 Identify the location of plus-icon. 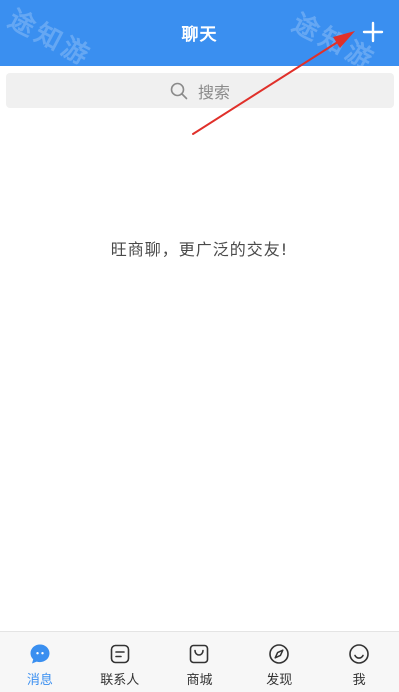
(373, 32).